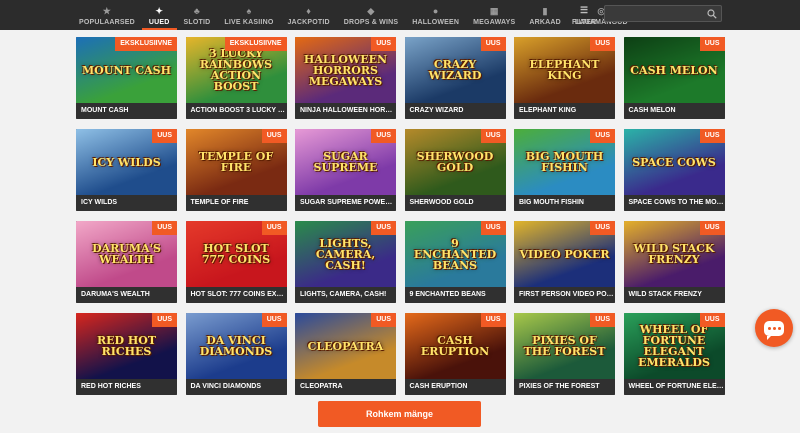 The height and width of the screenshot is (433, 800). What do you see at coordinates (236, 354) in the screenshot?
I see `game-tile: DA VINCI DIAMONDS UUS DA VINCI DIAMONDS` at bounding box center [236, 354].